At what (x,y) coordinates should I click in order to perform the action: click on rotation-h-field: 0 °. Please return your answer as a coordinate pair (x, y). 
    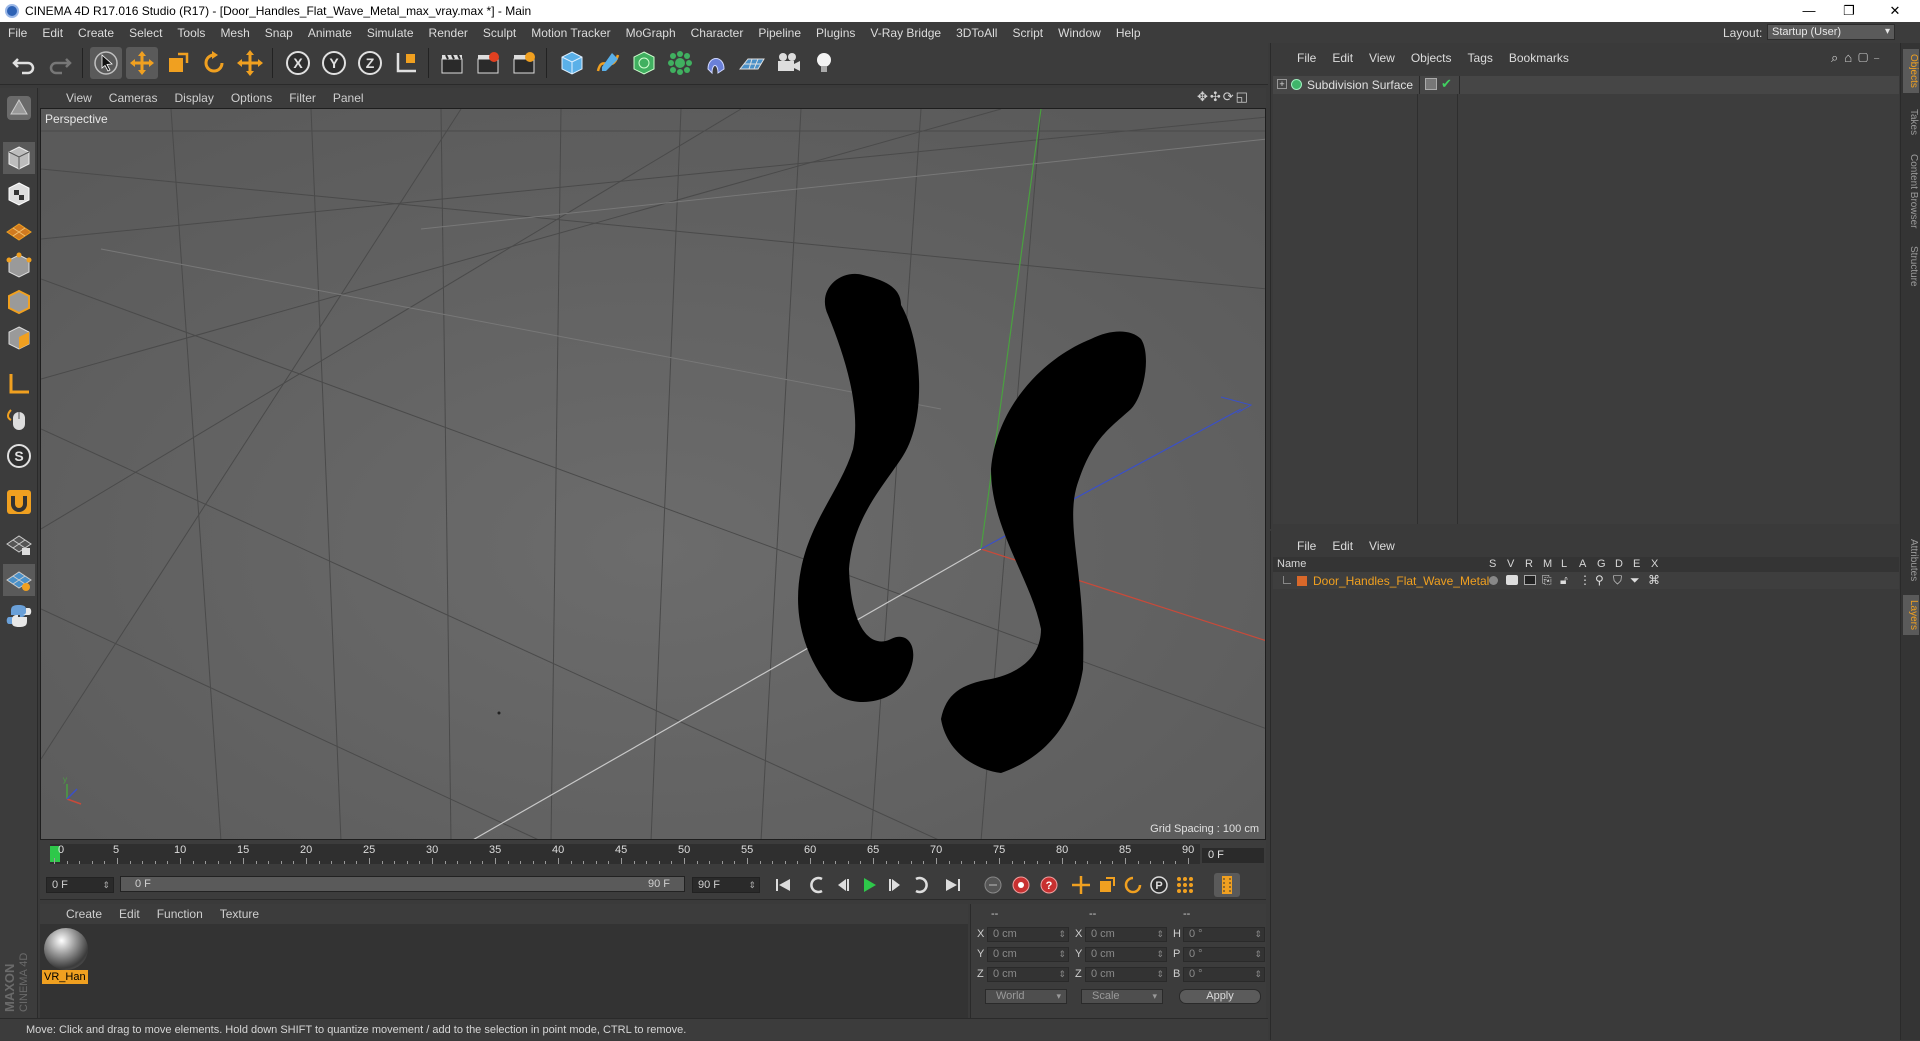
    Looking at the image, I should click on (1224, 934).